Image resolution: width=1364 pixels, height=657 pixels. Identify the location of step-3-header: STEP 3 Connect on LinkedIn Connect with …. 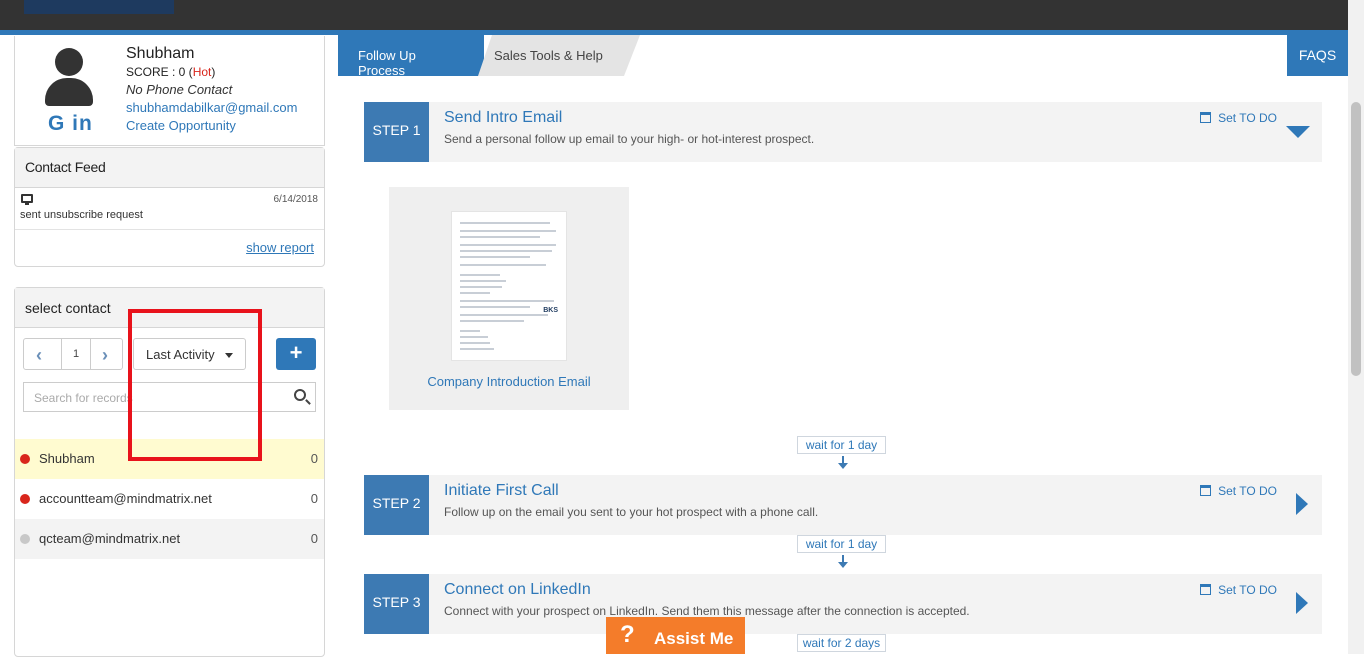
(843, 604).